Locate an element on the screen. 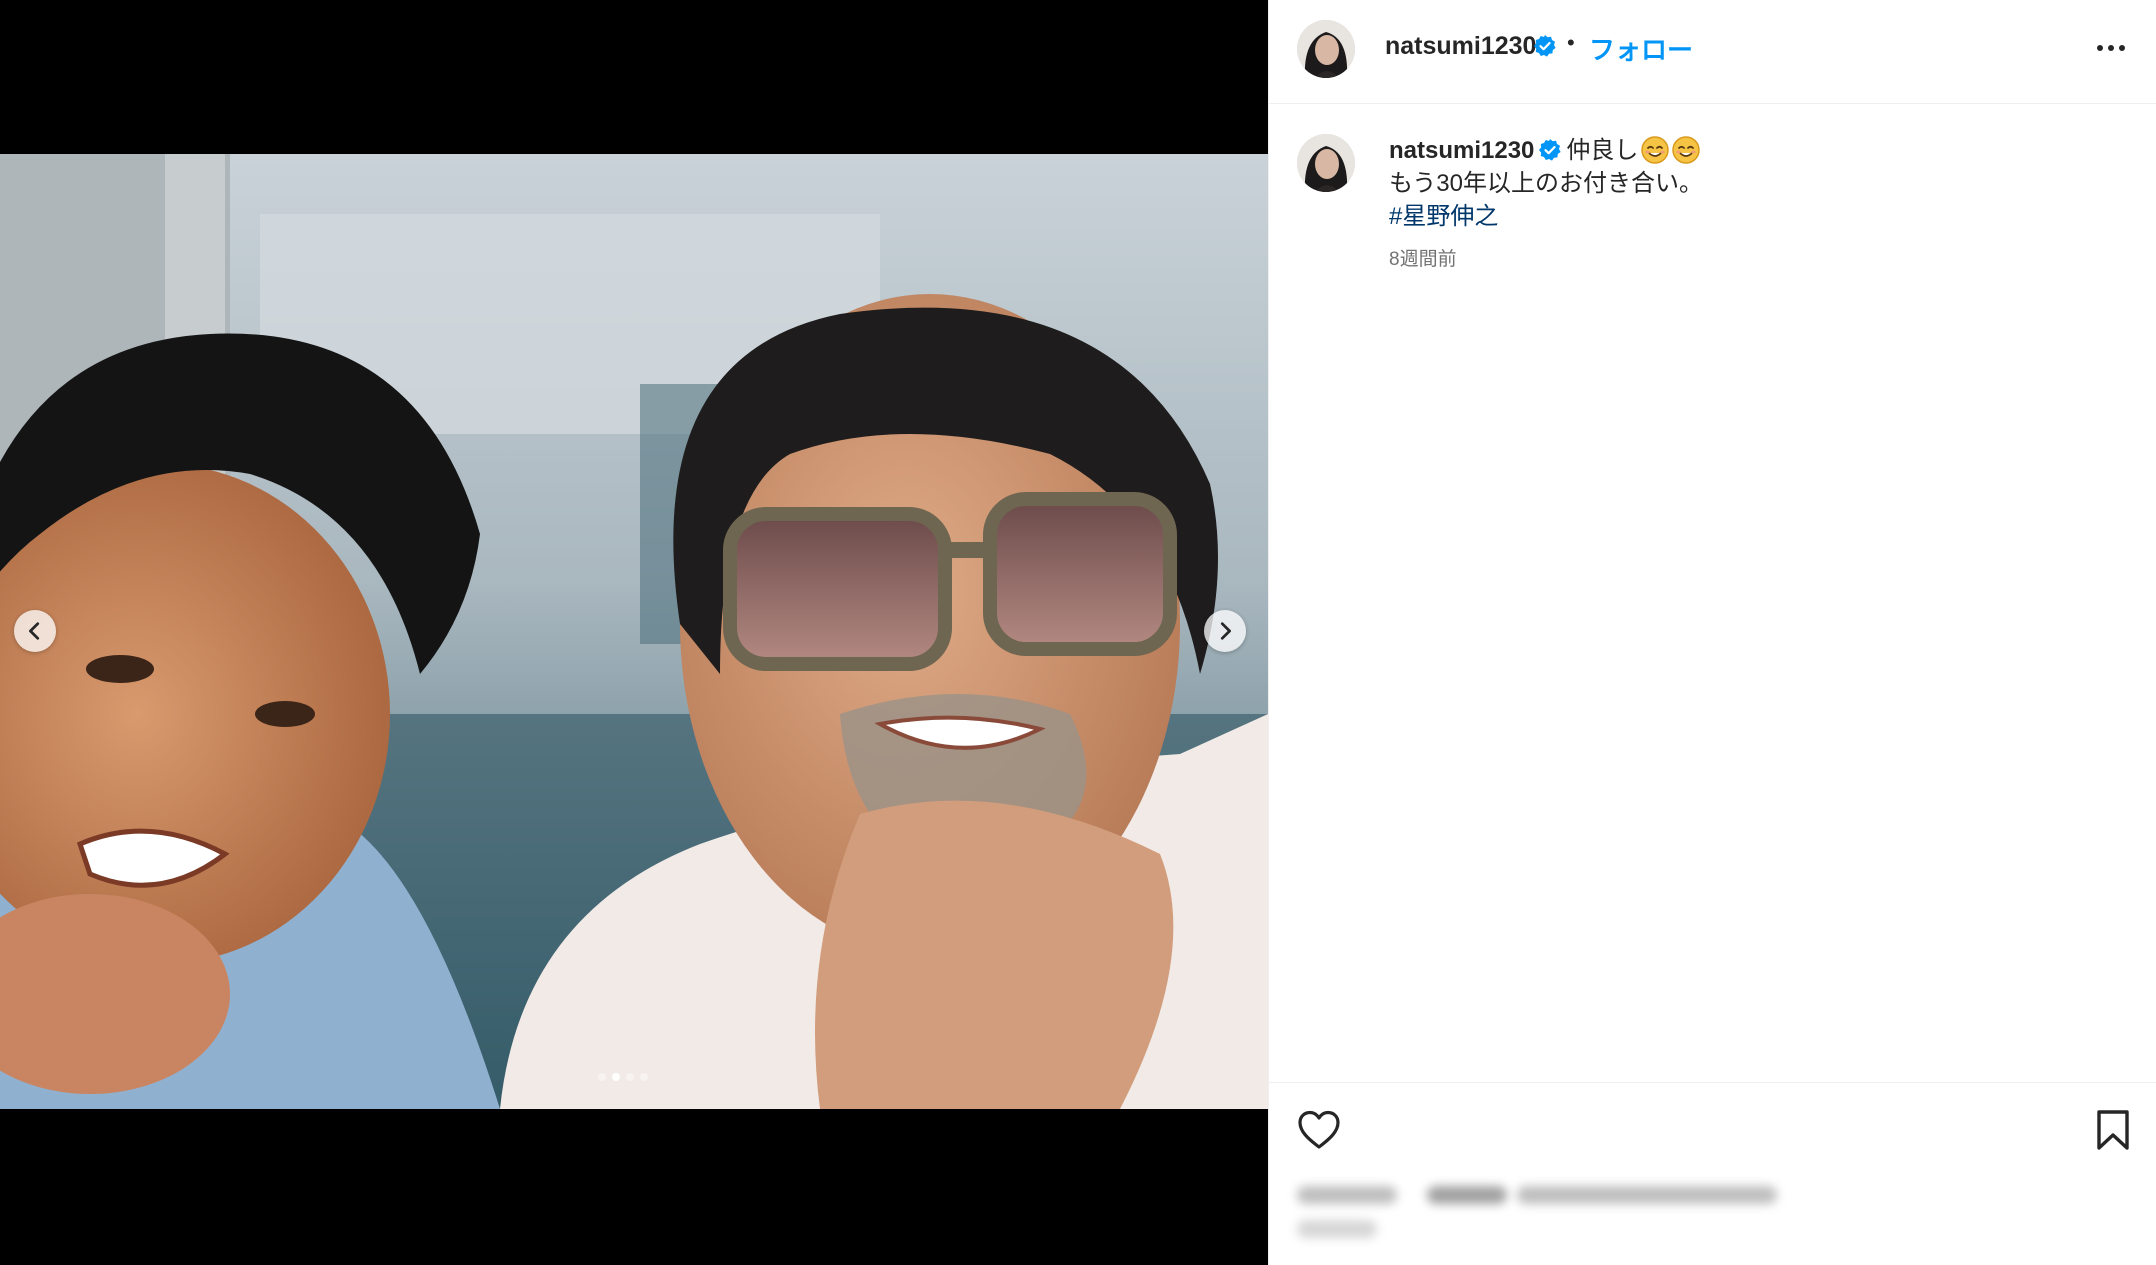 This screenshot has height=1265, width=2156. post-timestamp: 8週間前 is located at coordinates (1423, 257).